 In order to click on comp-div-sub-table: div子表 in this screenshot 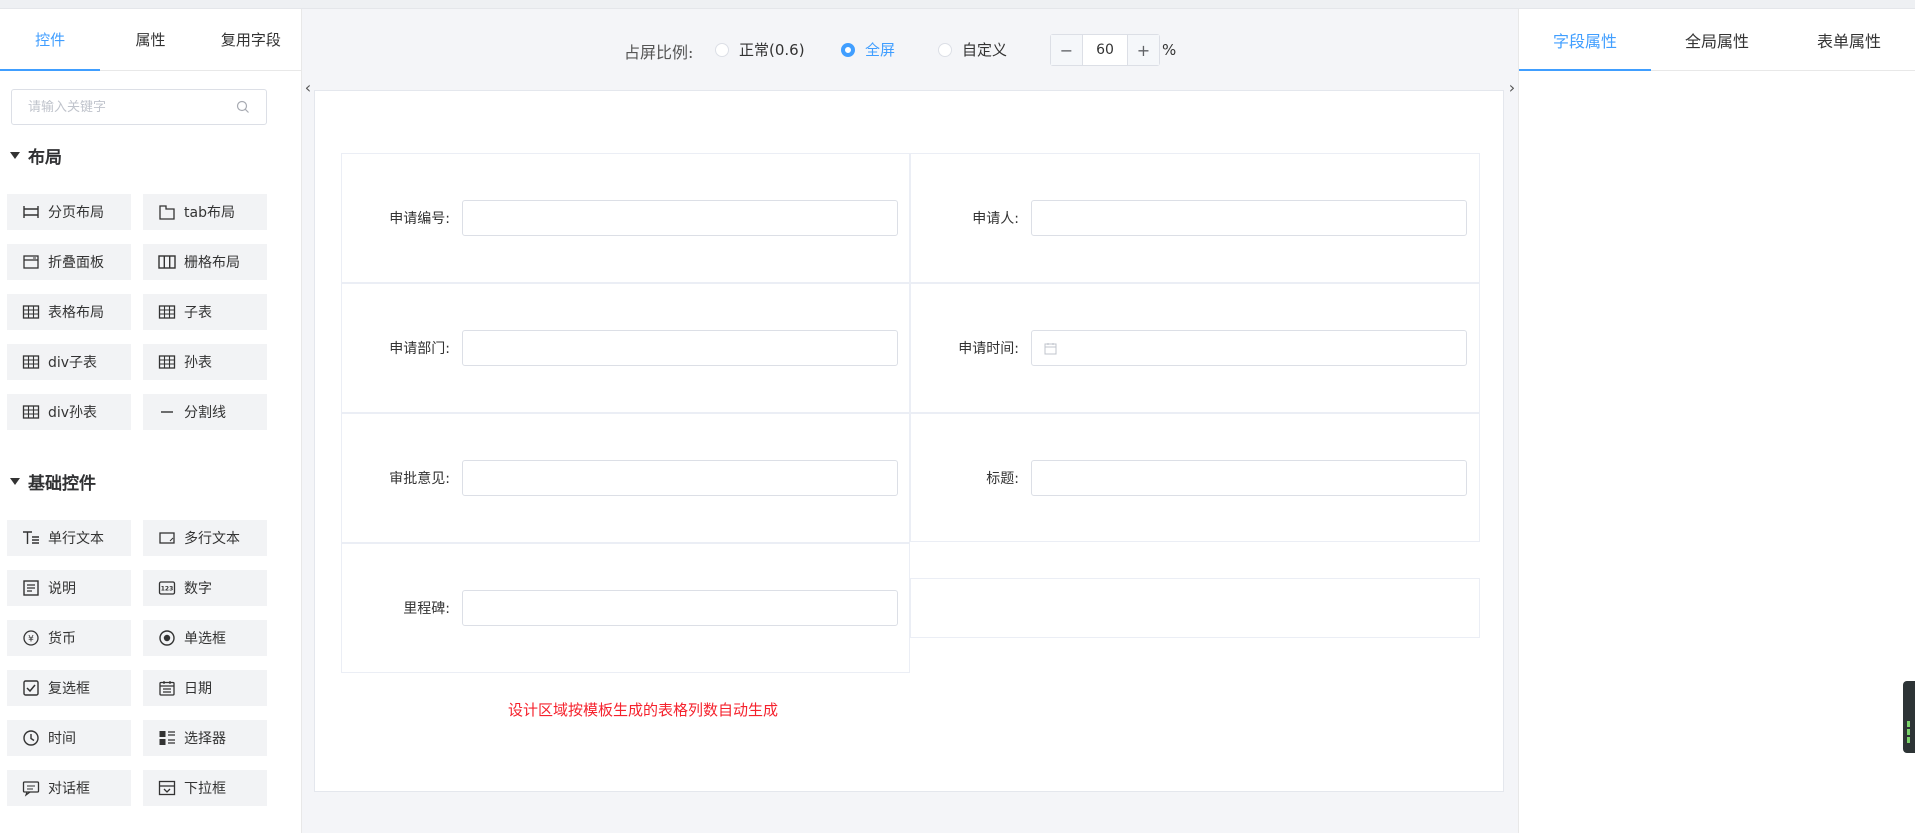, I will do `click(69, 362)`.